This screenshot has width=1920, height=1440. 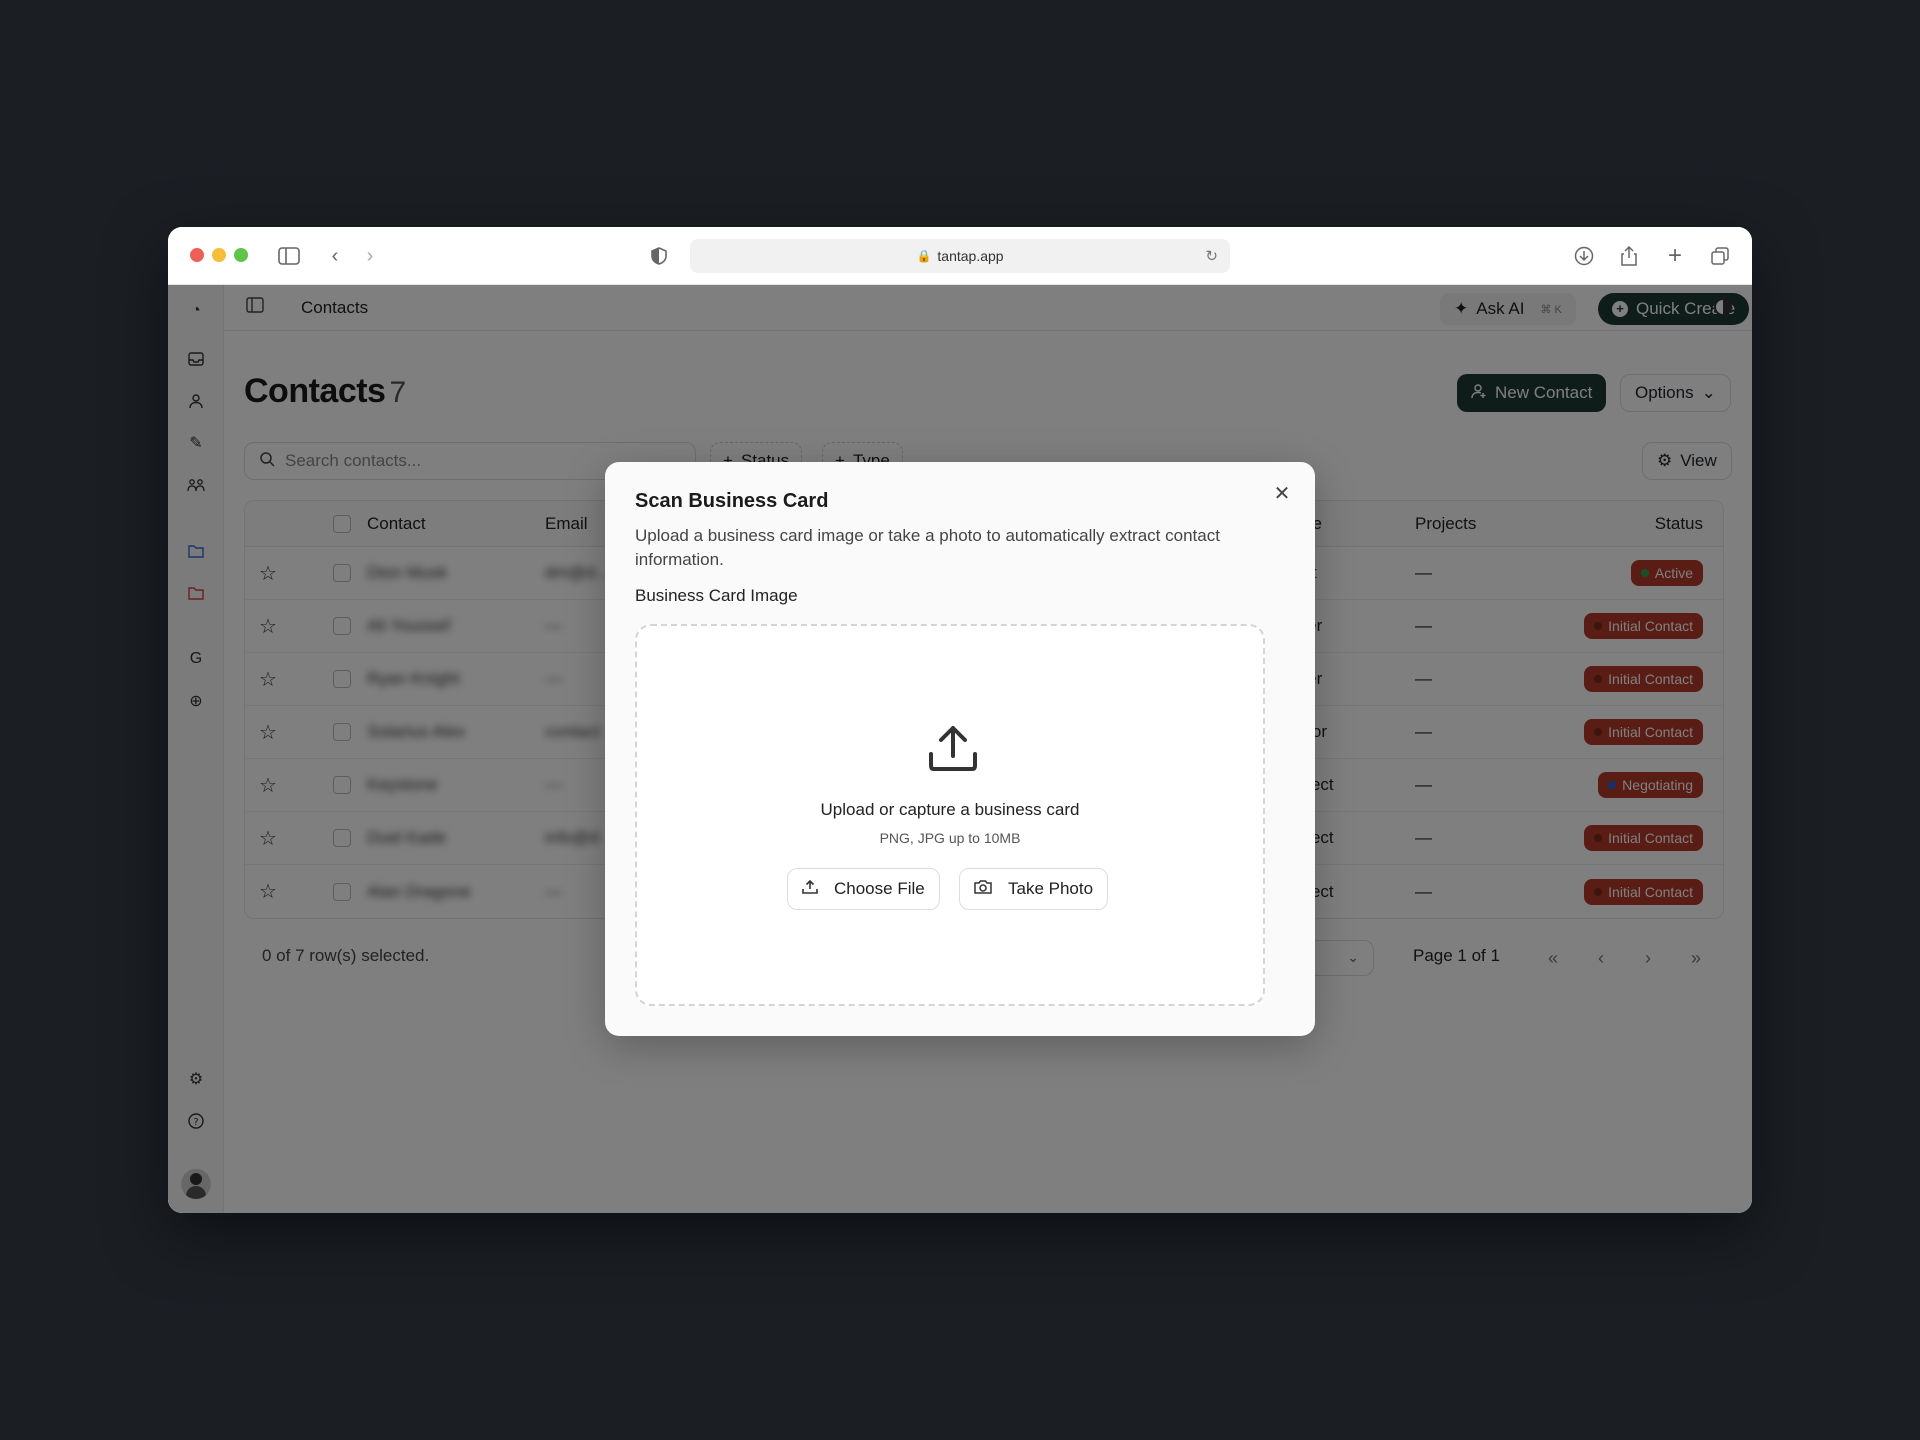 What do you see at coordinates (1675, 255) in the screenshot?
I see `new-tab-icon: +` at bounding box center [1675, 255].